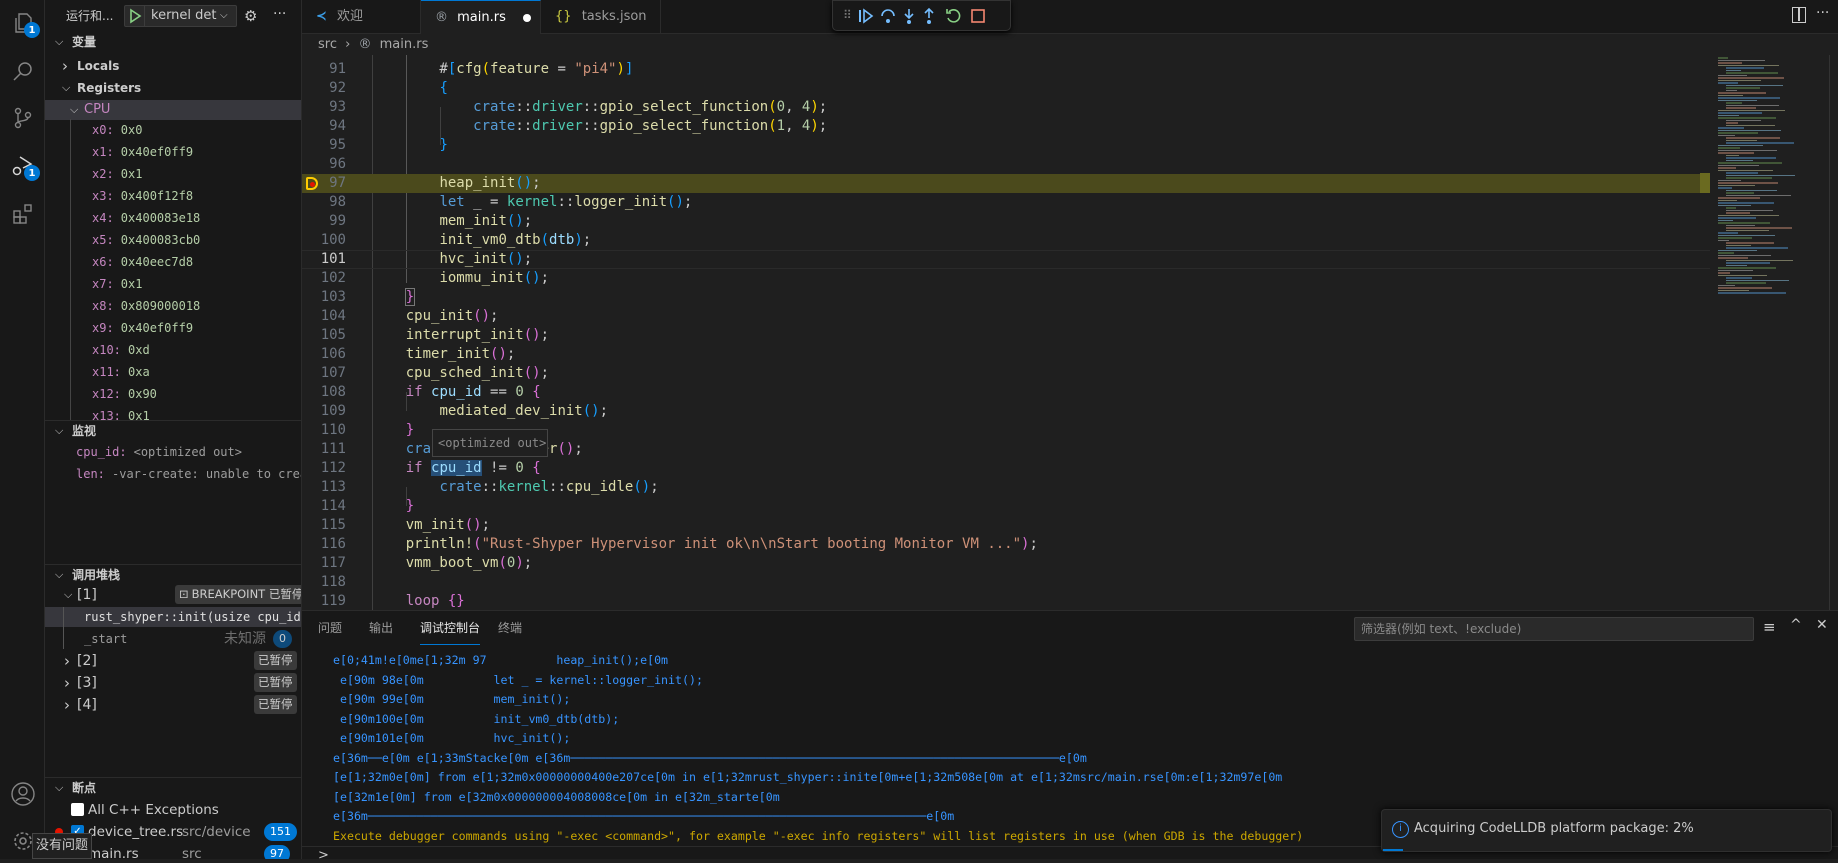 This screenshot has width=1838, height=863. What do you see at coordinates (1006, 69) in the screenshot?
I see `code-line: 91 #[cfg(feature = "pi4")]` at bounding box center [1006, 69].